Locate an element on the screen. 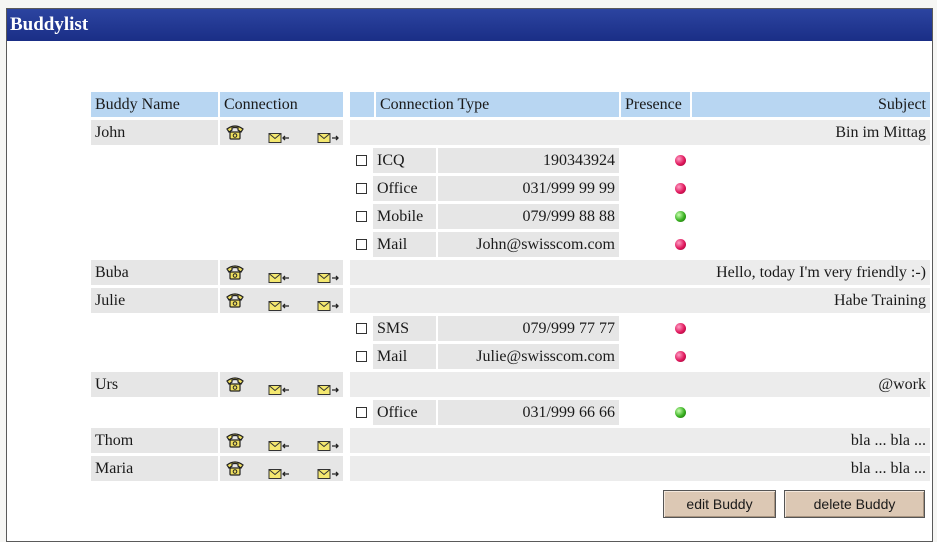 The height and width of the screenshot is (542, 937). buddy-row: Buba Hello, today I'm very friendly :-) is located at coordinates (510, 274).